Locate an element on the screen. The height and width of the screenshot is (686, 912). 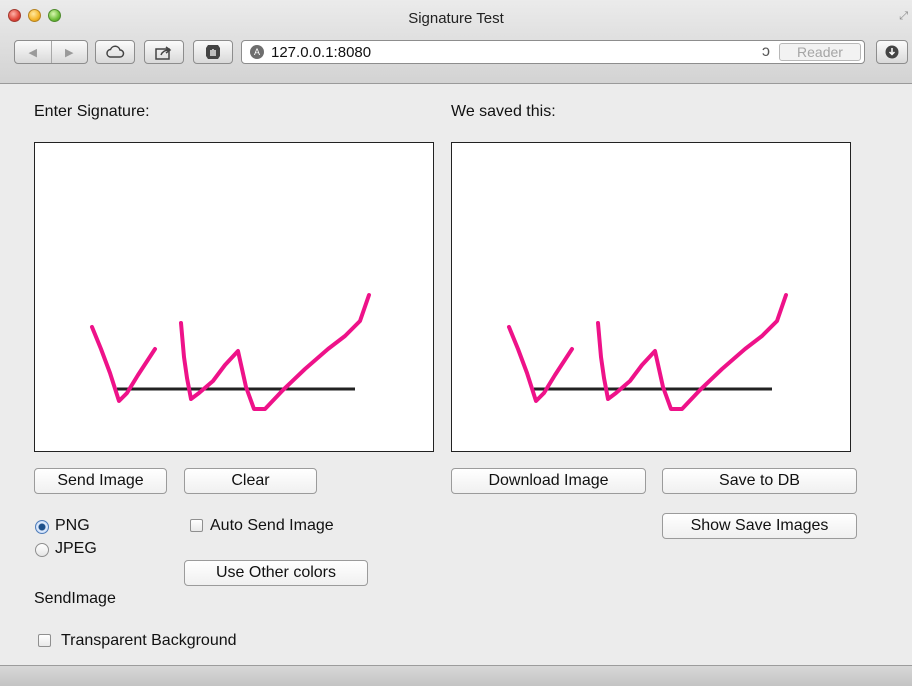
reload-icon: ↄ is located at coordinates (766, 52).